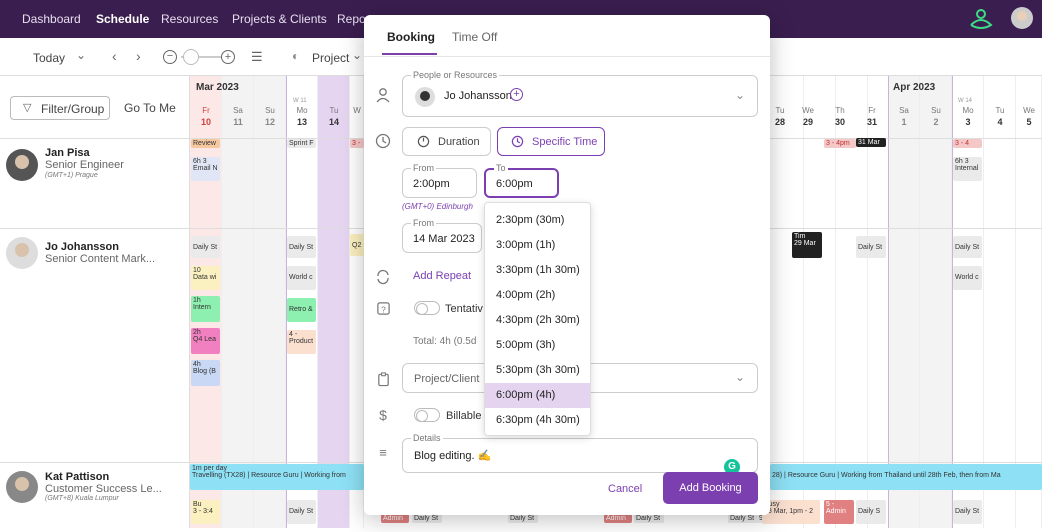  Describe the element at coordinates (442, 276) in the screenshot. I see `add-repeat-link: Add Repeat` at that location.